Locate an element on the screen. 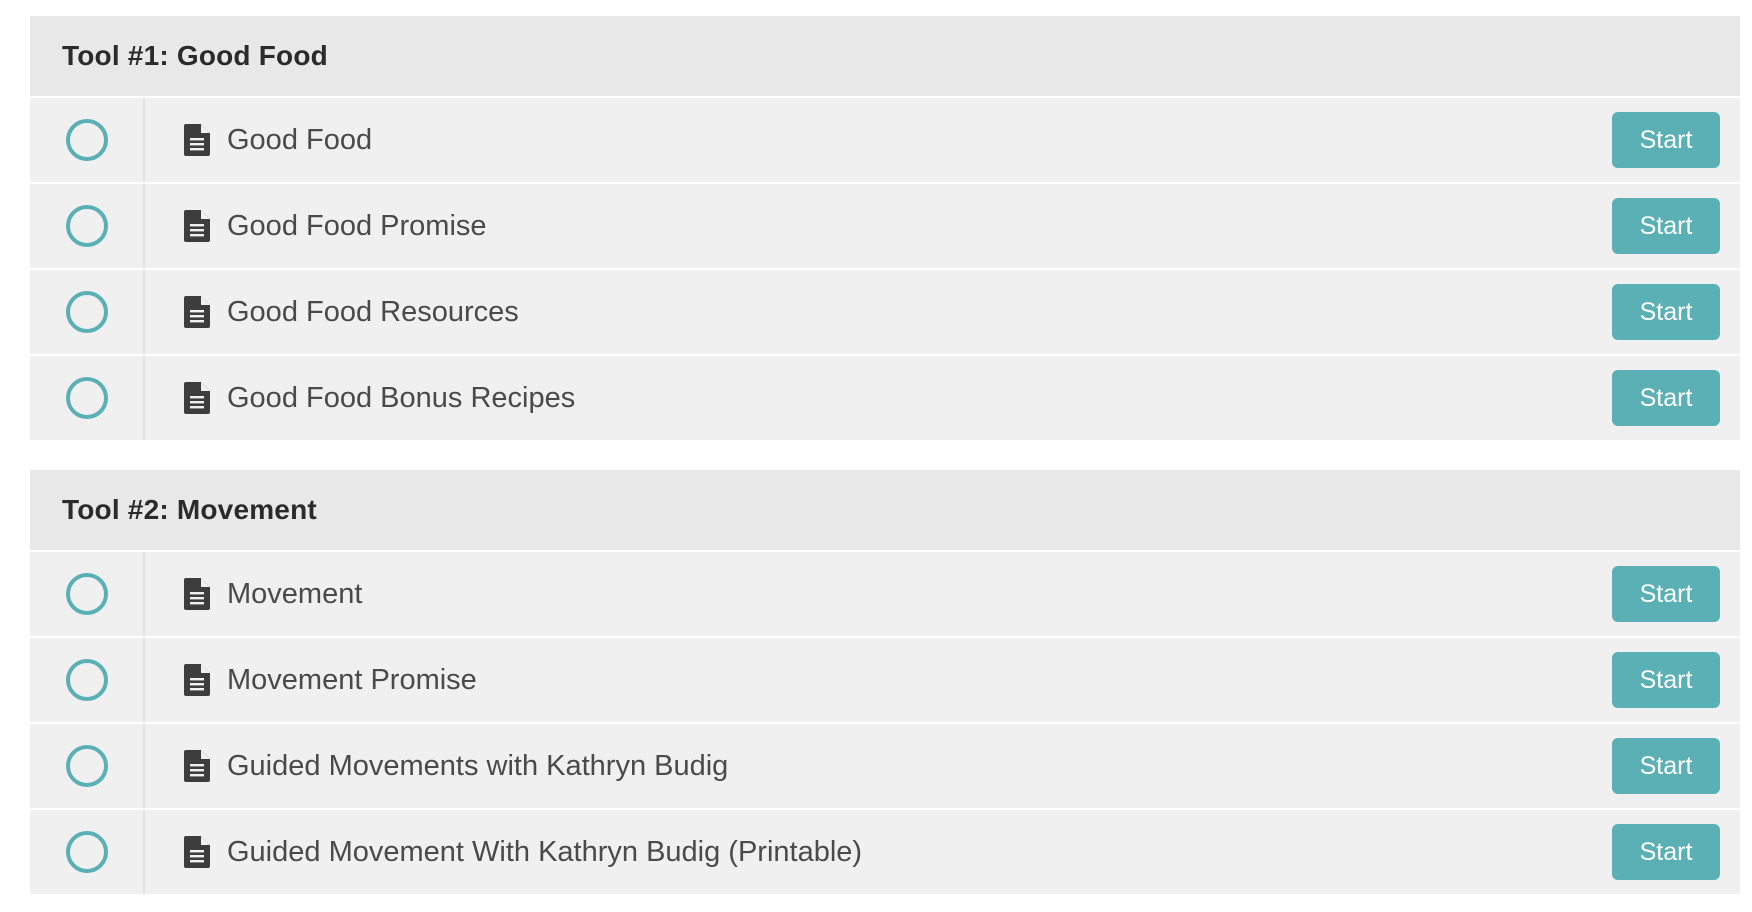 This screenshot has width=1752, height=912. lesson-title: Movement is located at coordinates (983, 594).